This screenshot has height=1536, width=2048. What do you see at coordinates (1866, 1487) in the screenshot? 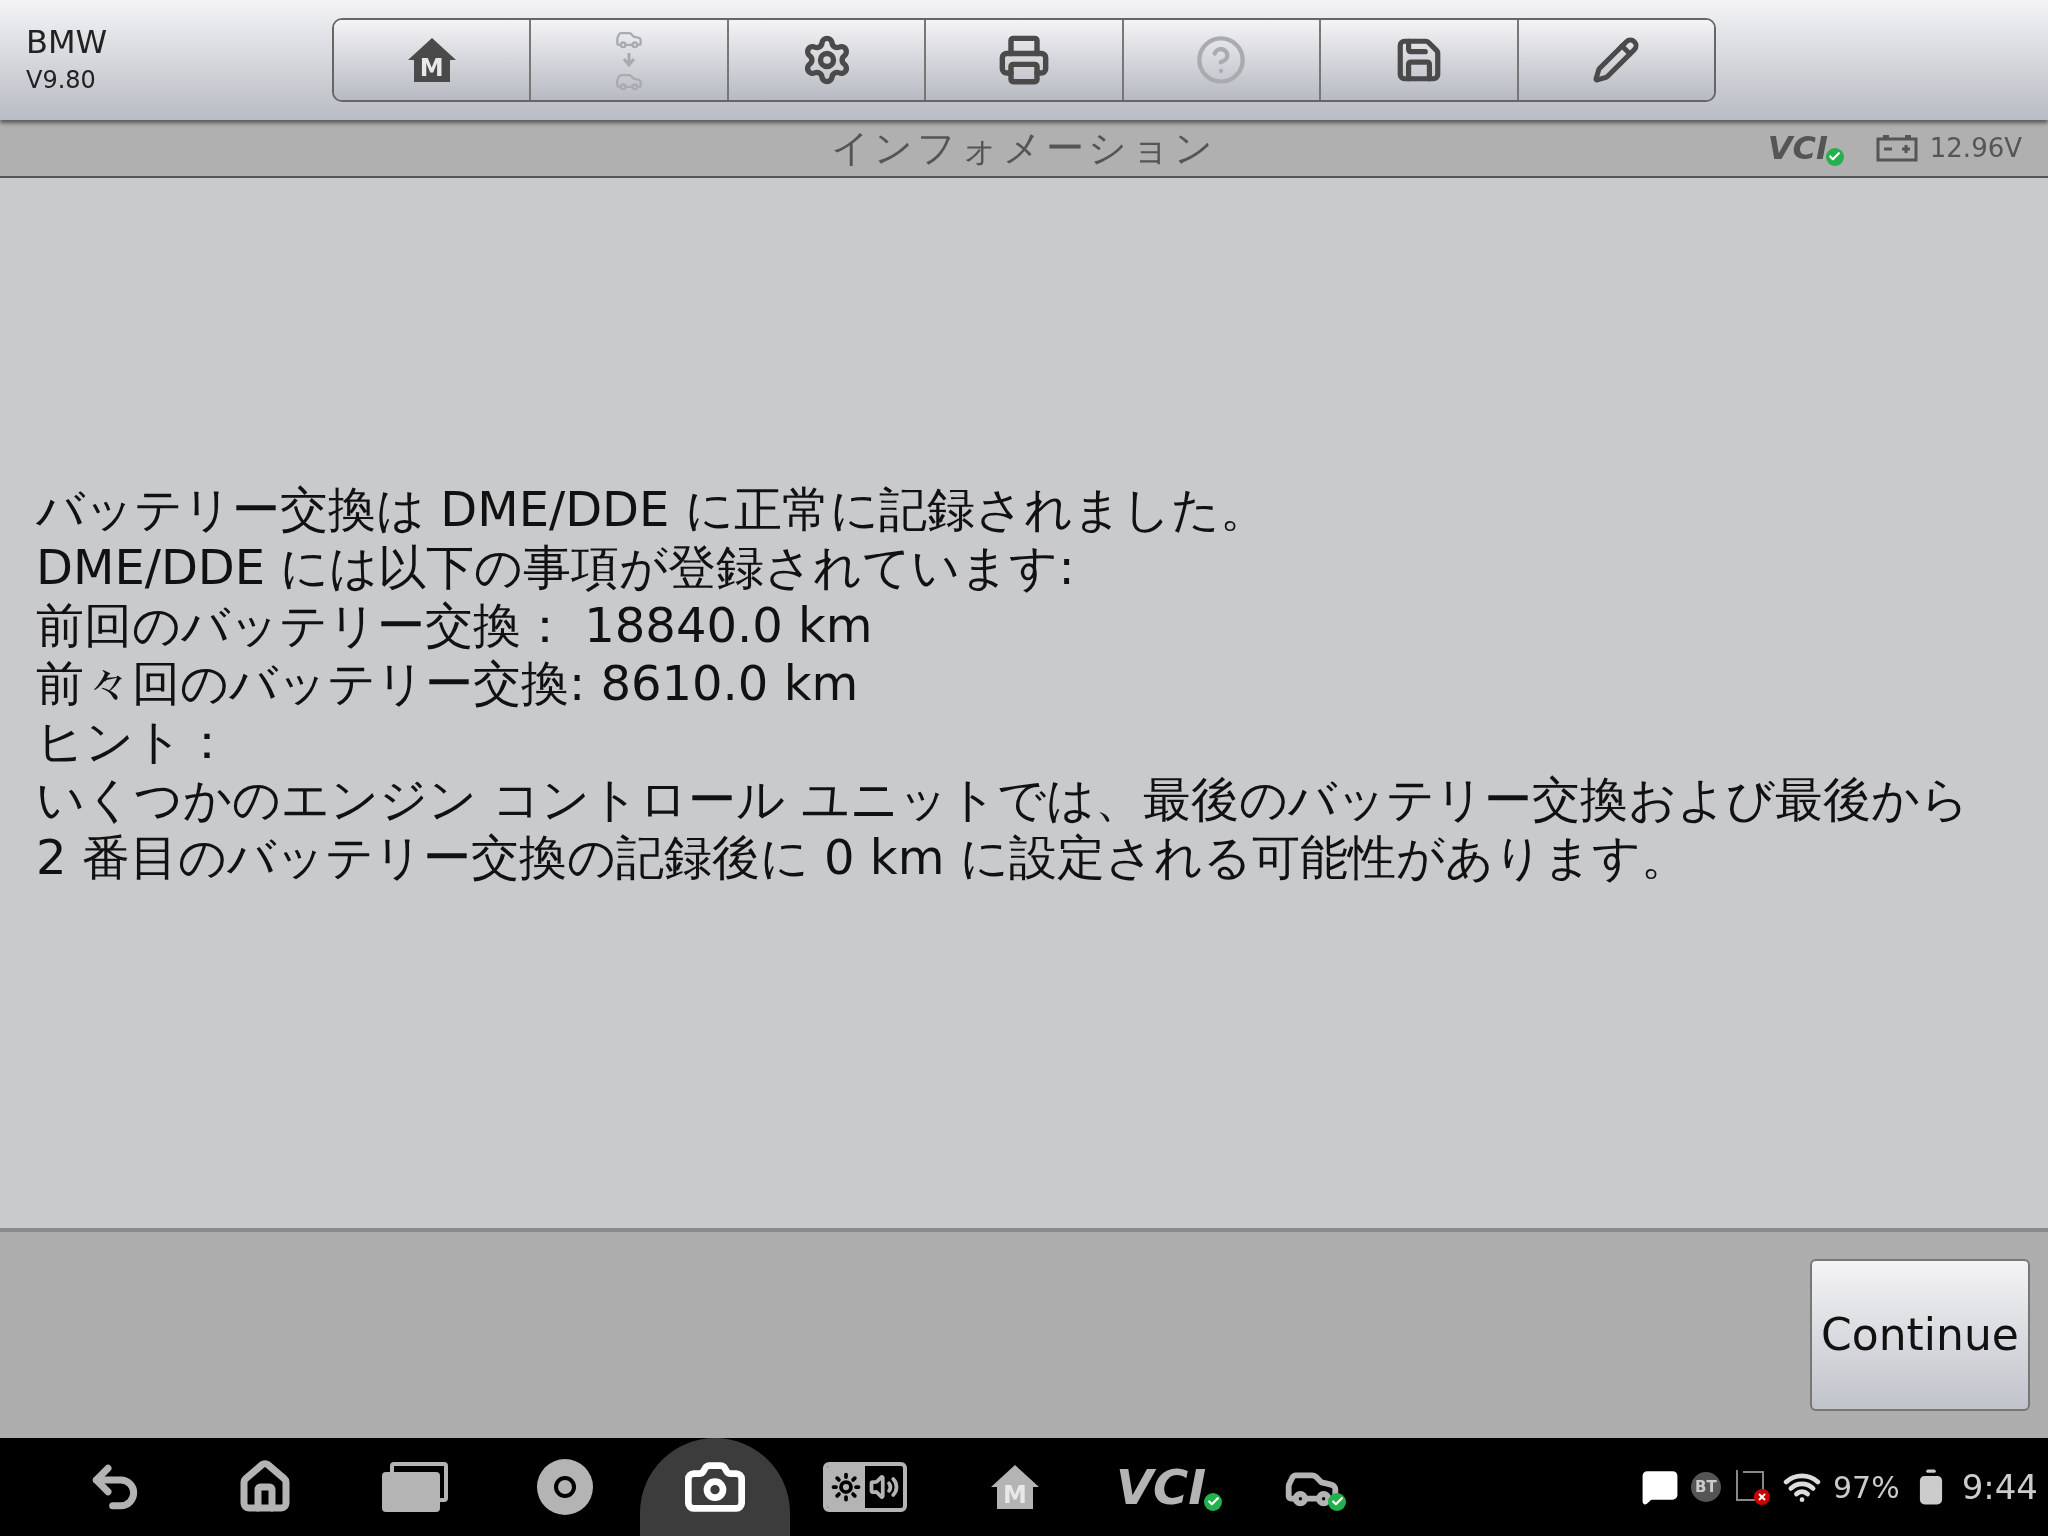
I see `battery-percent: 97%` at bounding box center [1866, 1487].